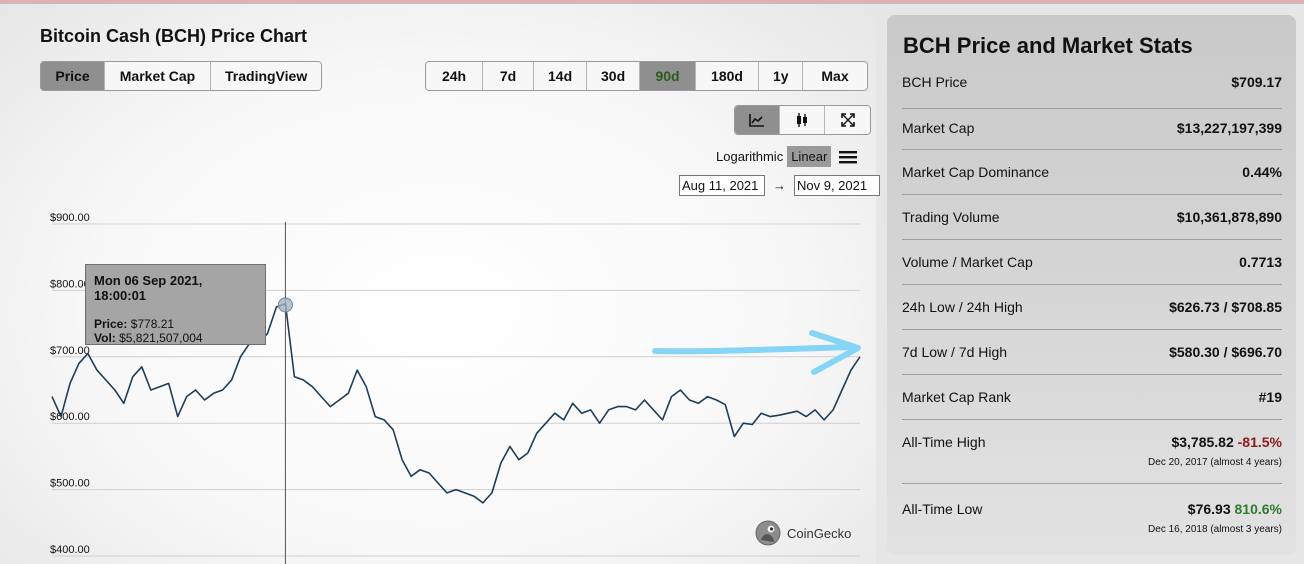 The image size is (1304, 564). Describe the element at coordinates (111, 324) in the screenshot. I see `tooltip-price-label: Price:` at that location.